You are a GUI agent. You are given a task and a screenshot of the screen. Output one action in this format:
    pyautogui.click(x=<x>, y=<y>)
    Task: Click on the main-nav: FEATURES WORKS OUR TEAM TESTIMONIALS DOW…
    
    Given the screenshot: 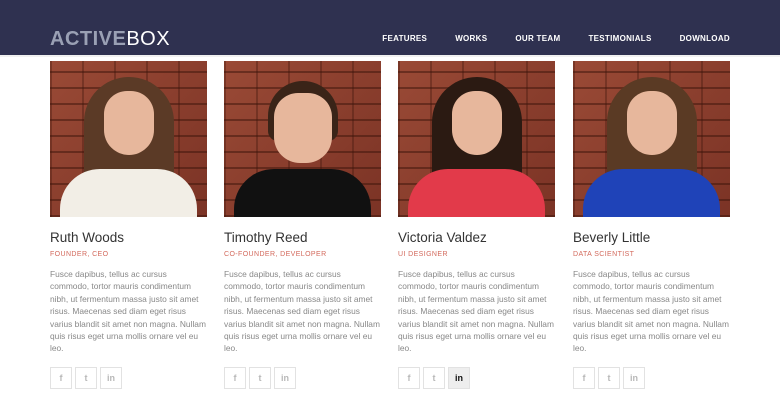 What is the action you would take?
    pyautogui.click(x=556, y=38)
    